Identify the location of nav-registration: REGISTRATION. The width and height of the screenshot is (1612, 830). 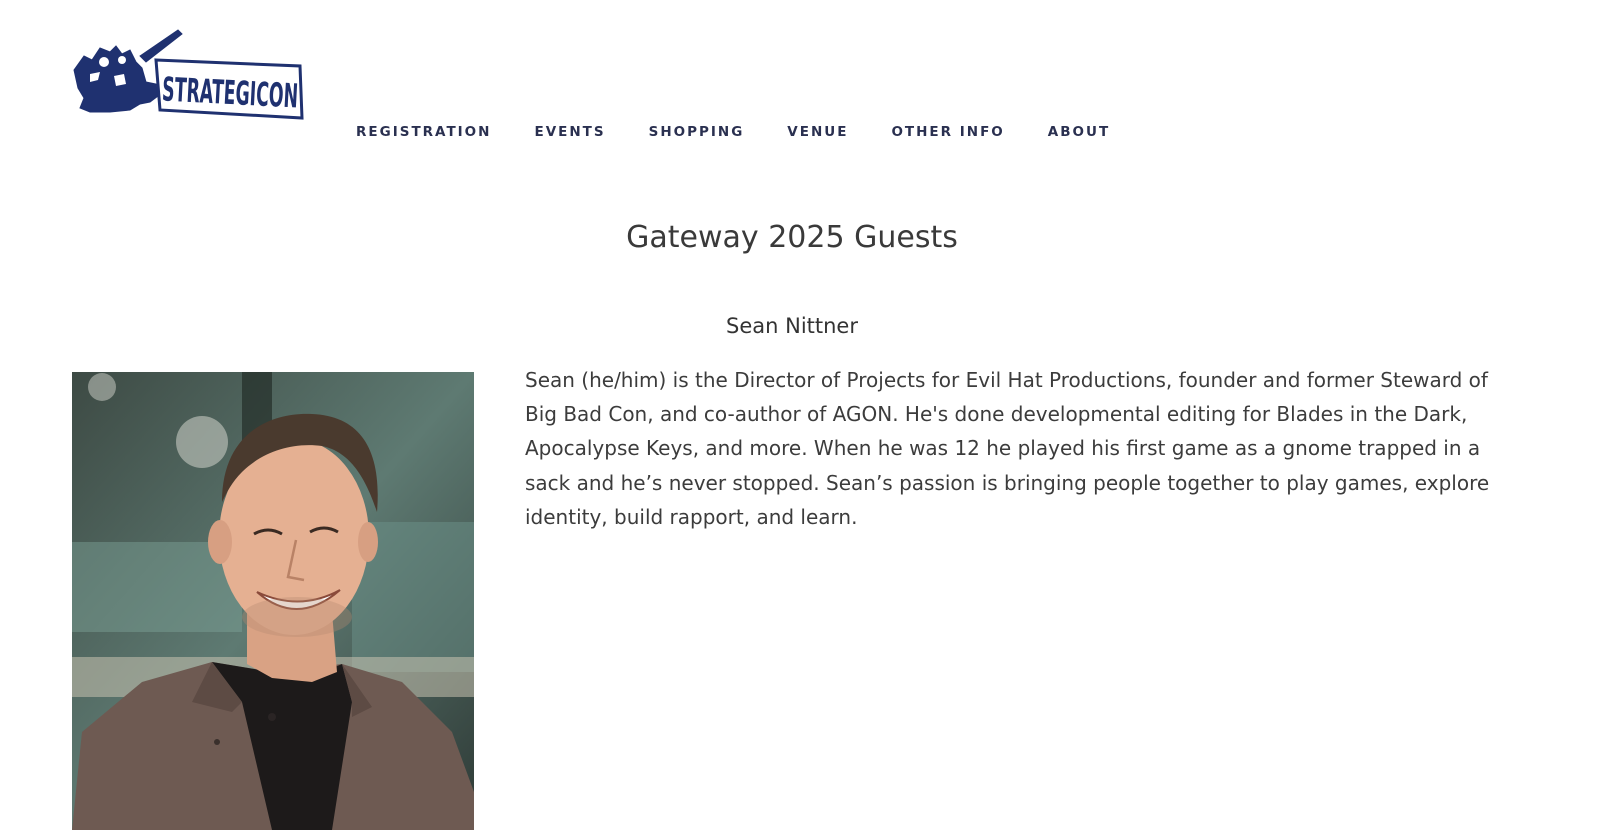
(423, 132).